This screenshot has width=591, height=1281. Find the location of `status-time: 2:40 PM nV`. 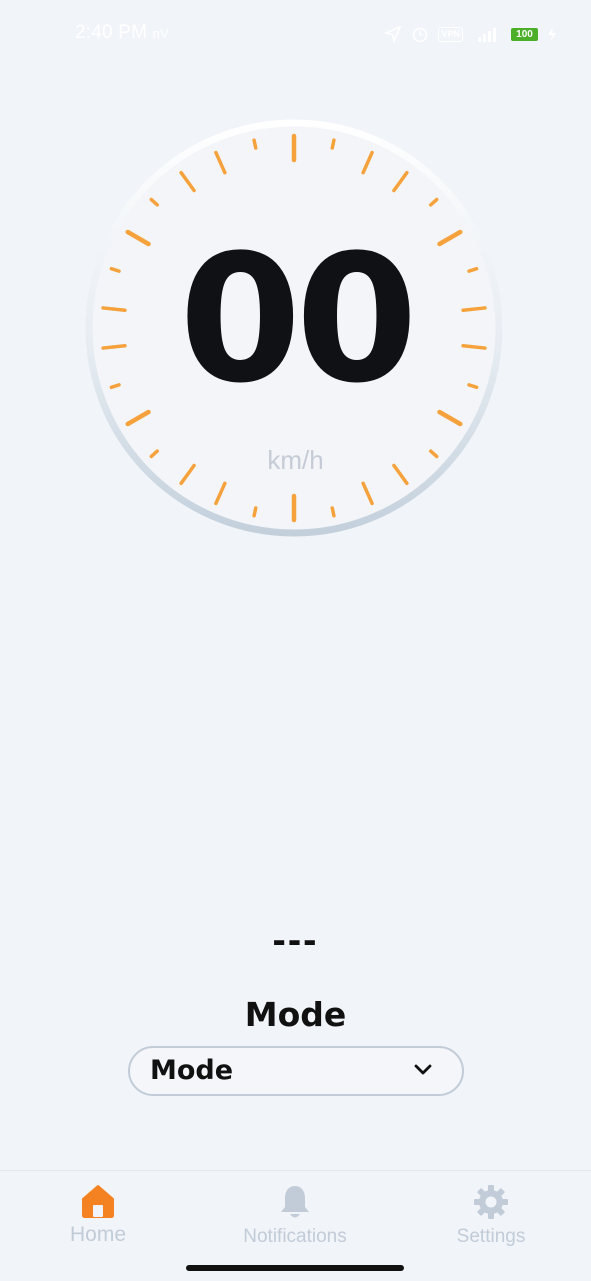

status-time: 2:40 PM nV is located at coordinates (122, 33).